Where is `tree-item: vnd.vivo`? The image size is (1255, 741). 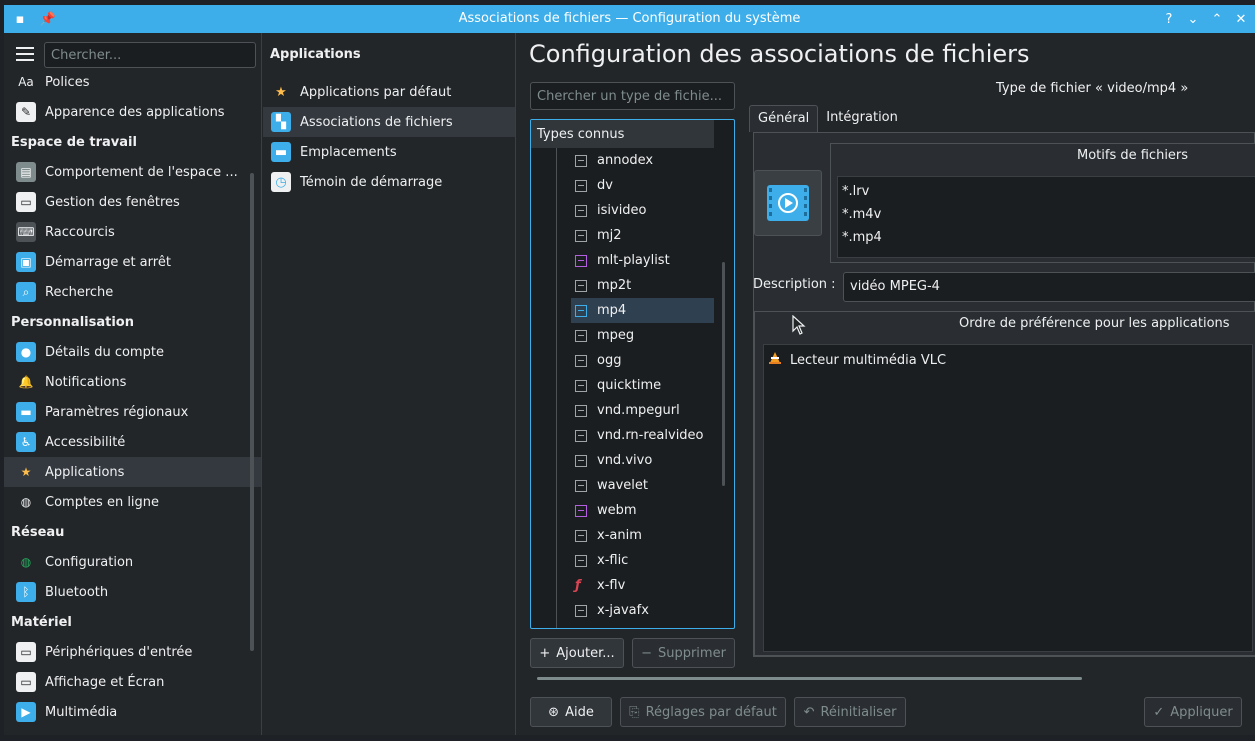
tree-item: vnd.vivo is located at coordinates (642, 460).